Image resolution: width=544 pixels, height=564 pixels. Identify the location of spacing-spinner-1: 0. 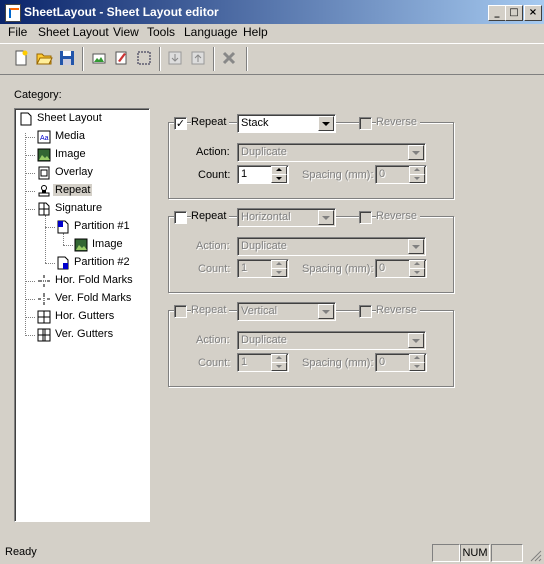
(401, 174).